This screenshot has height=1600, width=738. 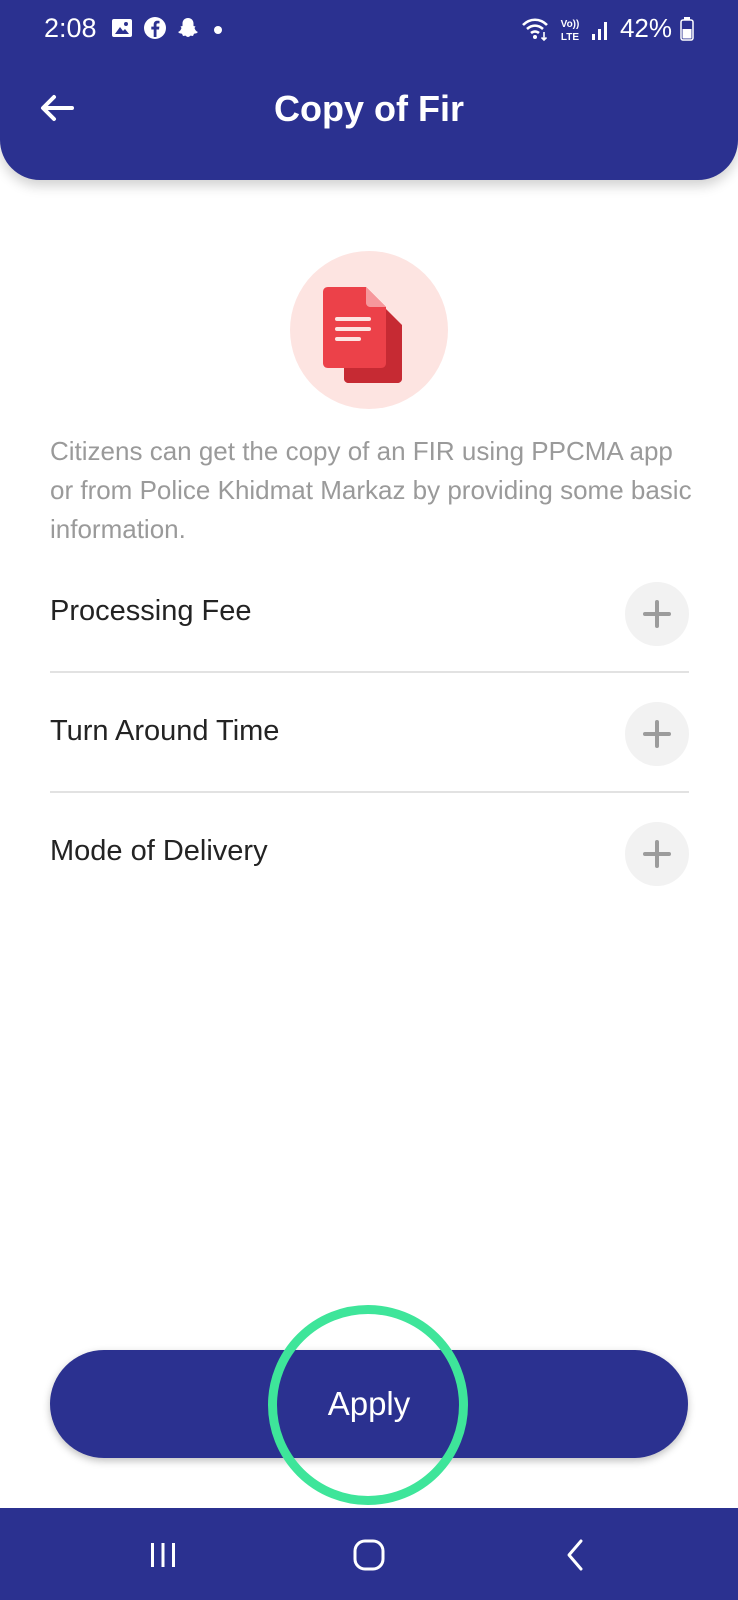 I want to click on status-bar: 2:08 Vo)) LTE 42%, so click(x=369, y=30).